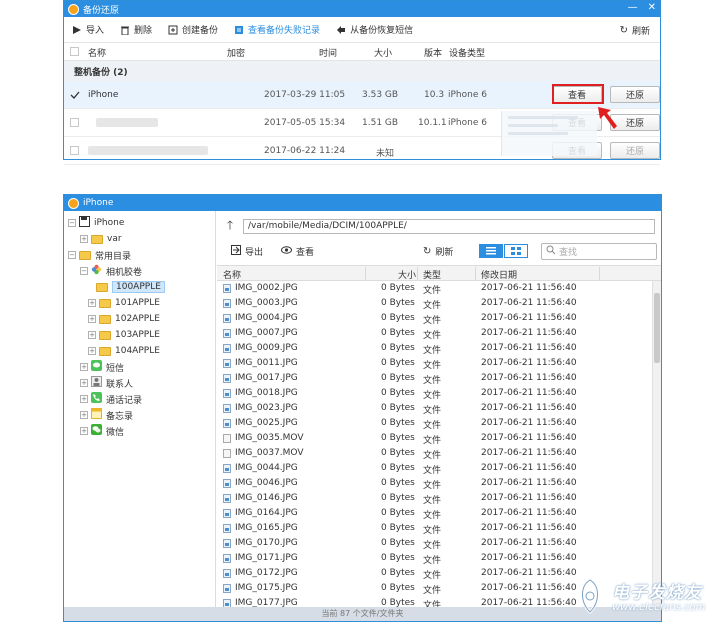 This screenshot has height=626, width=720. Describe the element at coordinates (434, 408) in the screenshot. I see `file-row: IMG_0023.JPG 0 Bytes 文件 2017-06-21 11:56:40` at that location.